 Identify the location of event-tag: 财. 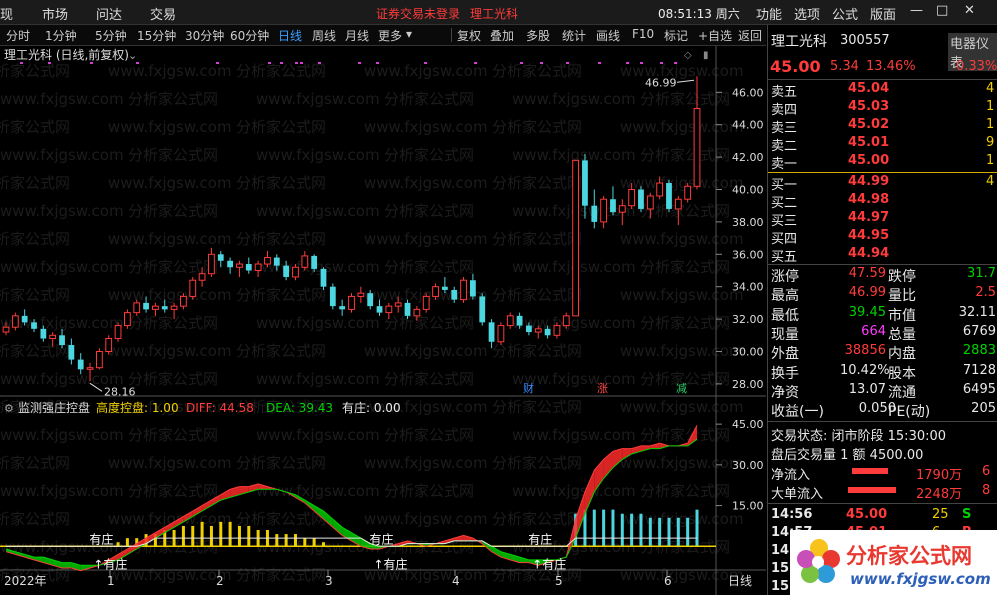
(528, 388).